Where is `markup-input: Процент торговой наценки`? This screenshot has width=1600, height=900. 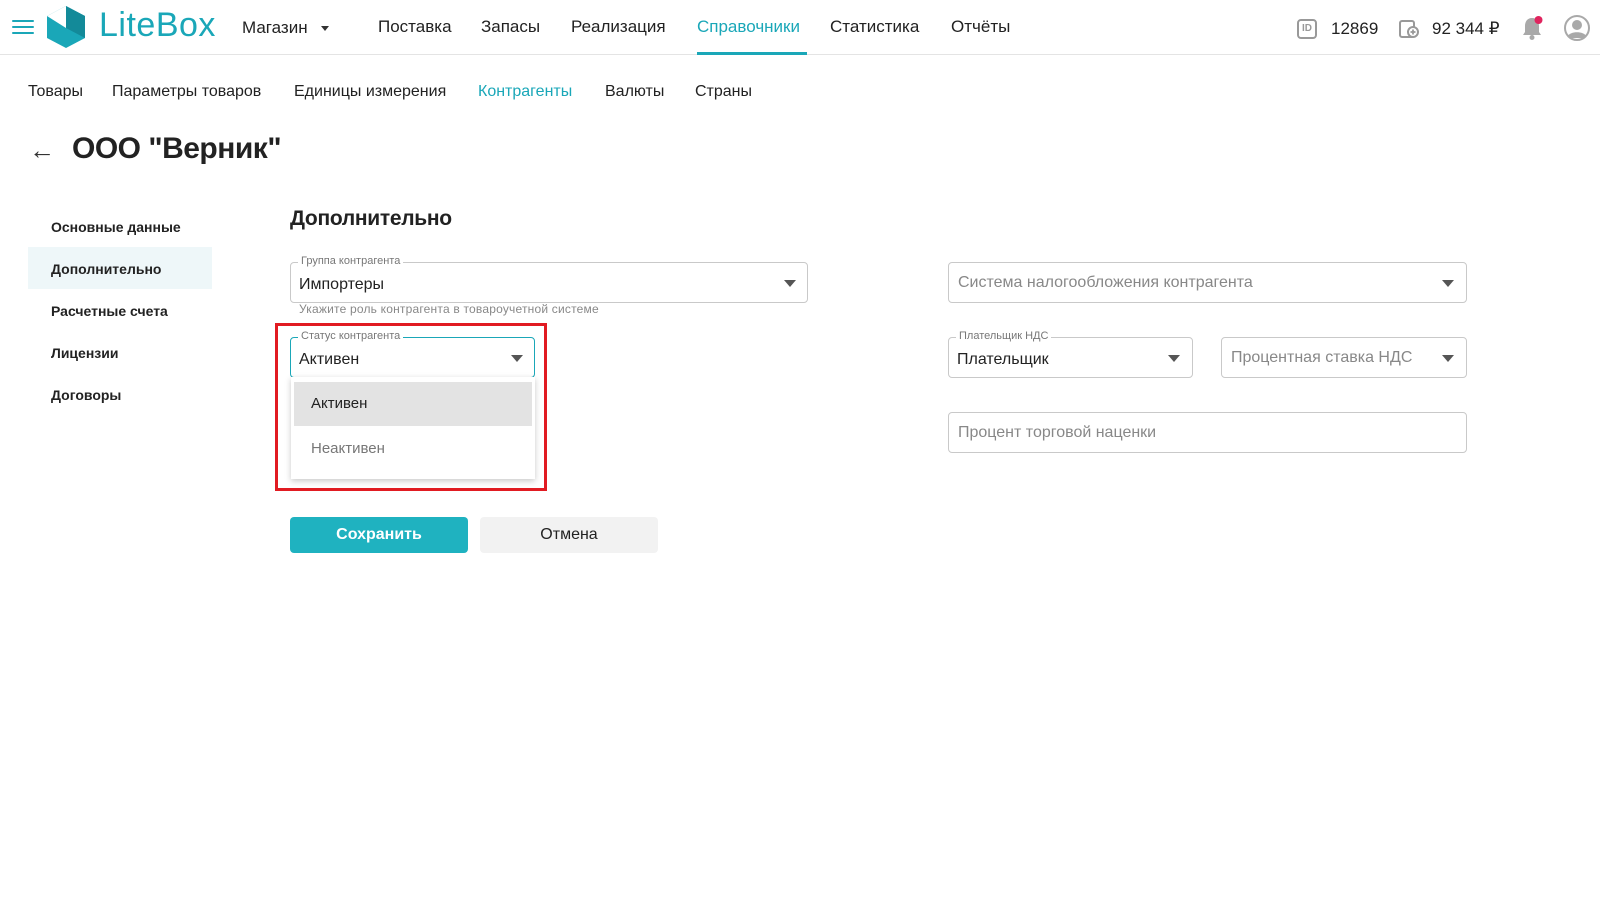 markup-input: Процент торговой наценки is located at coordinates (1207, 432).